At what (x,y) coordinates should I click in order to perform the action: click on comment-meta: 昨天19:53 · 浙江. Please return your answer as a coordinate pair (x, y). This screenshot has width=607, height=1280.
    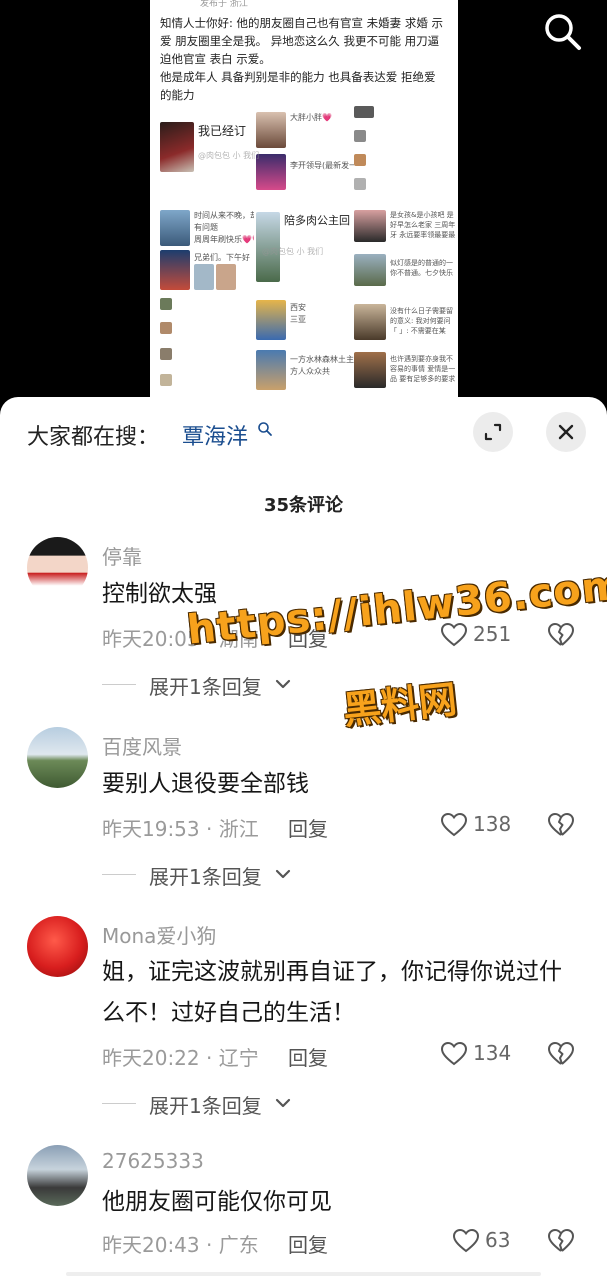
    Looking at the image, I should click on (180, 829).